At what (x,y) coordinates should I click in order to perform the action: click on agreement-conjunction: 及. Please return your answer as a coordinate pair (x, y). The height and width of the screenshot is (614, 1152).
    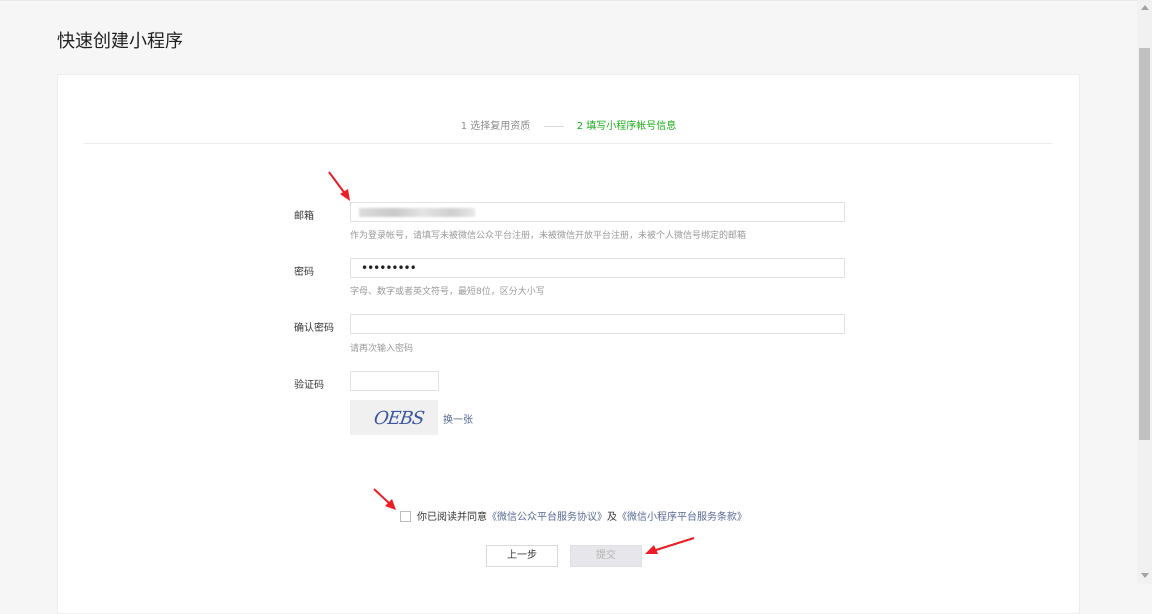
    Looking at the image, I should click on (612, 517).